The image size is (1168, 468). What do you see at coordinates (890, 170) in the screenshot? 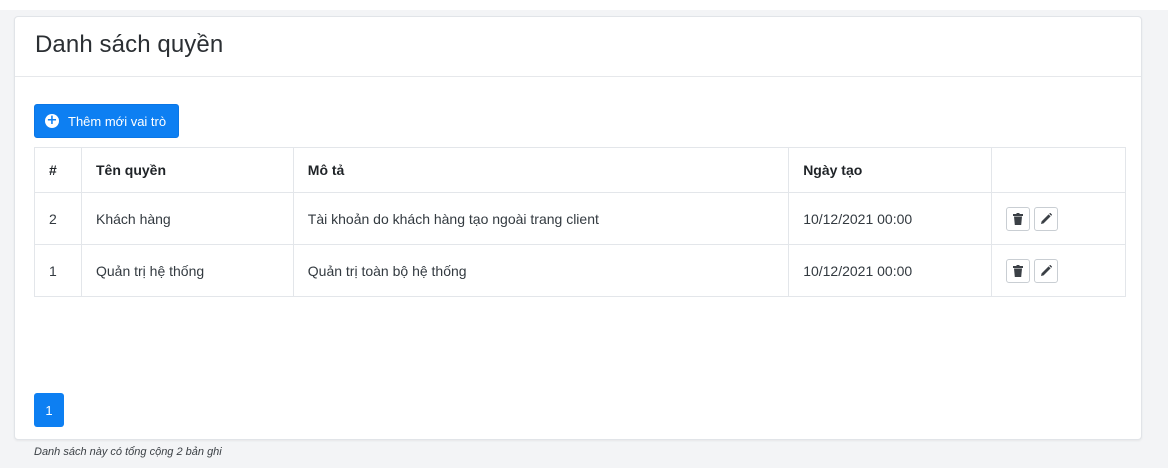
I see `column-header-created: Ngày tạo` at bounding box center [890, 170].